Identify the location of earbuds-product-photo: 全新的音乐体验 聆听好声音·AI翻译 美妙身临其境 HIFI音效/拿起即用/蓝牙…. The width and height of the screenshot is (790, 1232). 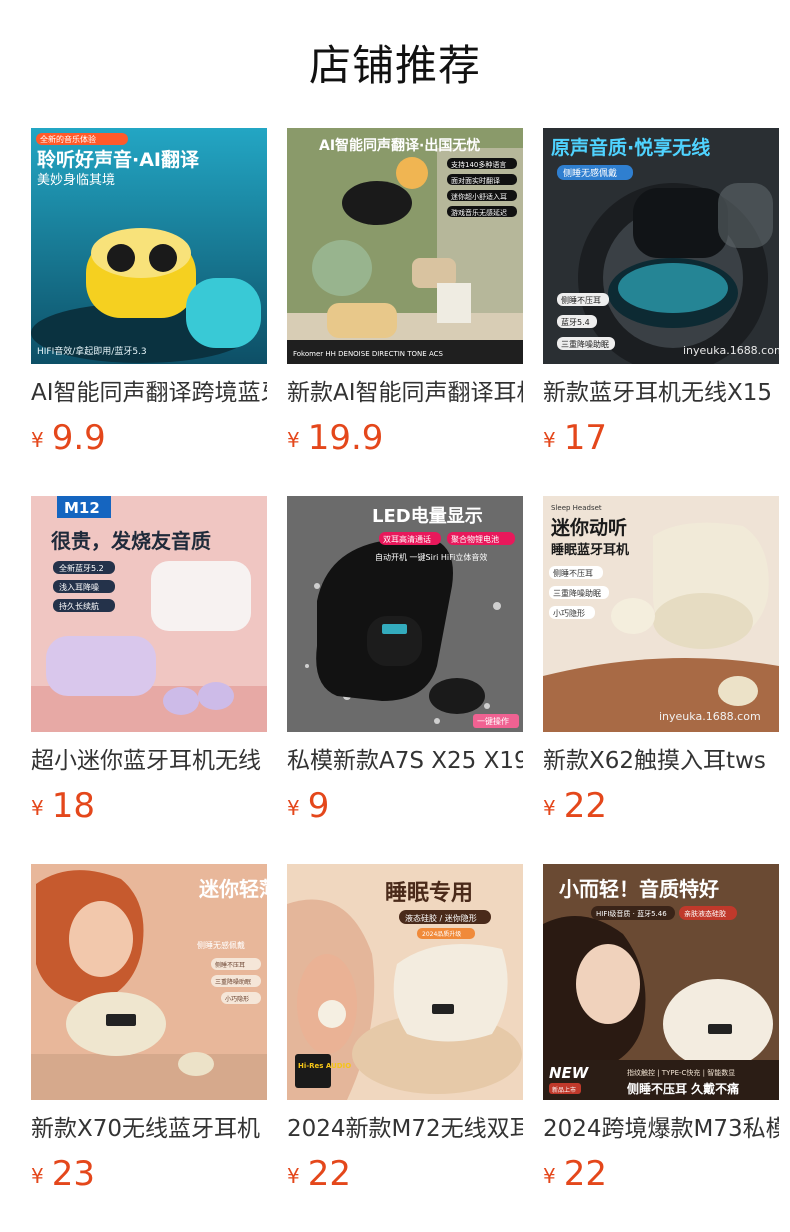
(149, 246).